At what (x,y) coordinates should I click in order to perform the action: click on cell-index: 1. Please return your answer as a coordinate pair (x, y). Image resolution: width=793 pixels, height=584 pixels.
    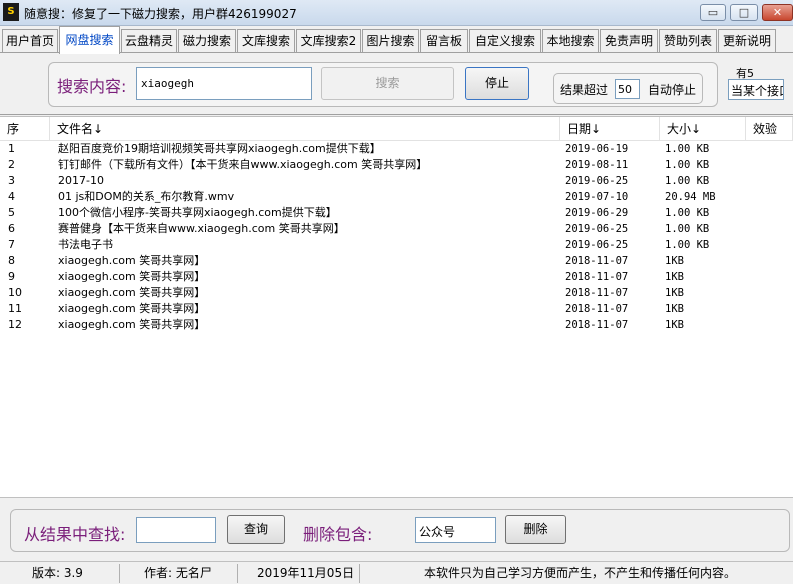
    Looking at the image, I should click on (11, 148).